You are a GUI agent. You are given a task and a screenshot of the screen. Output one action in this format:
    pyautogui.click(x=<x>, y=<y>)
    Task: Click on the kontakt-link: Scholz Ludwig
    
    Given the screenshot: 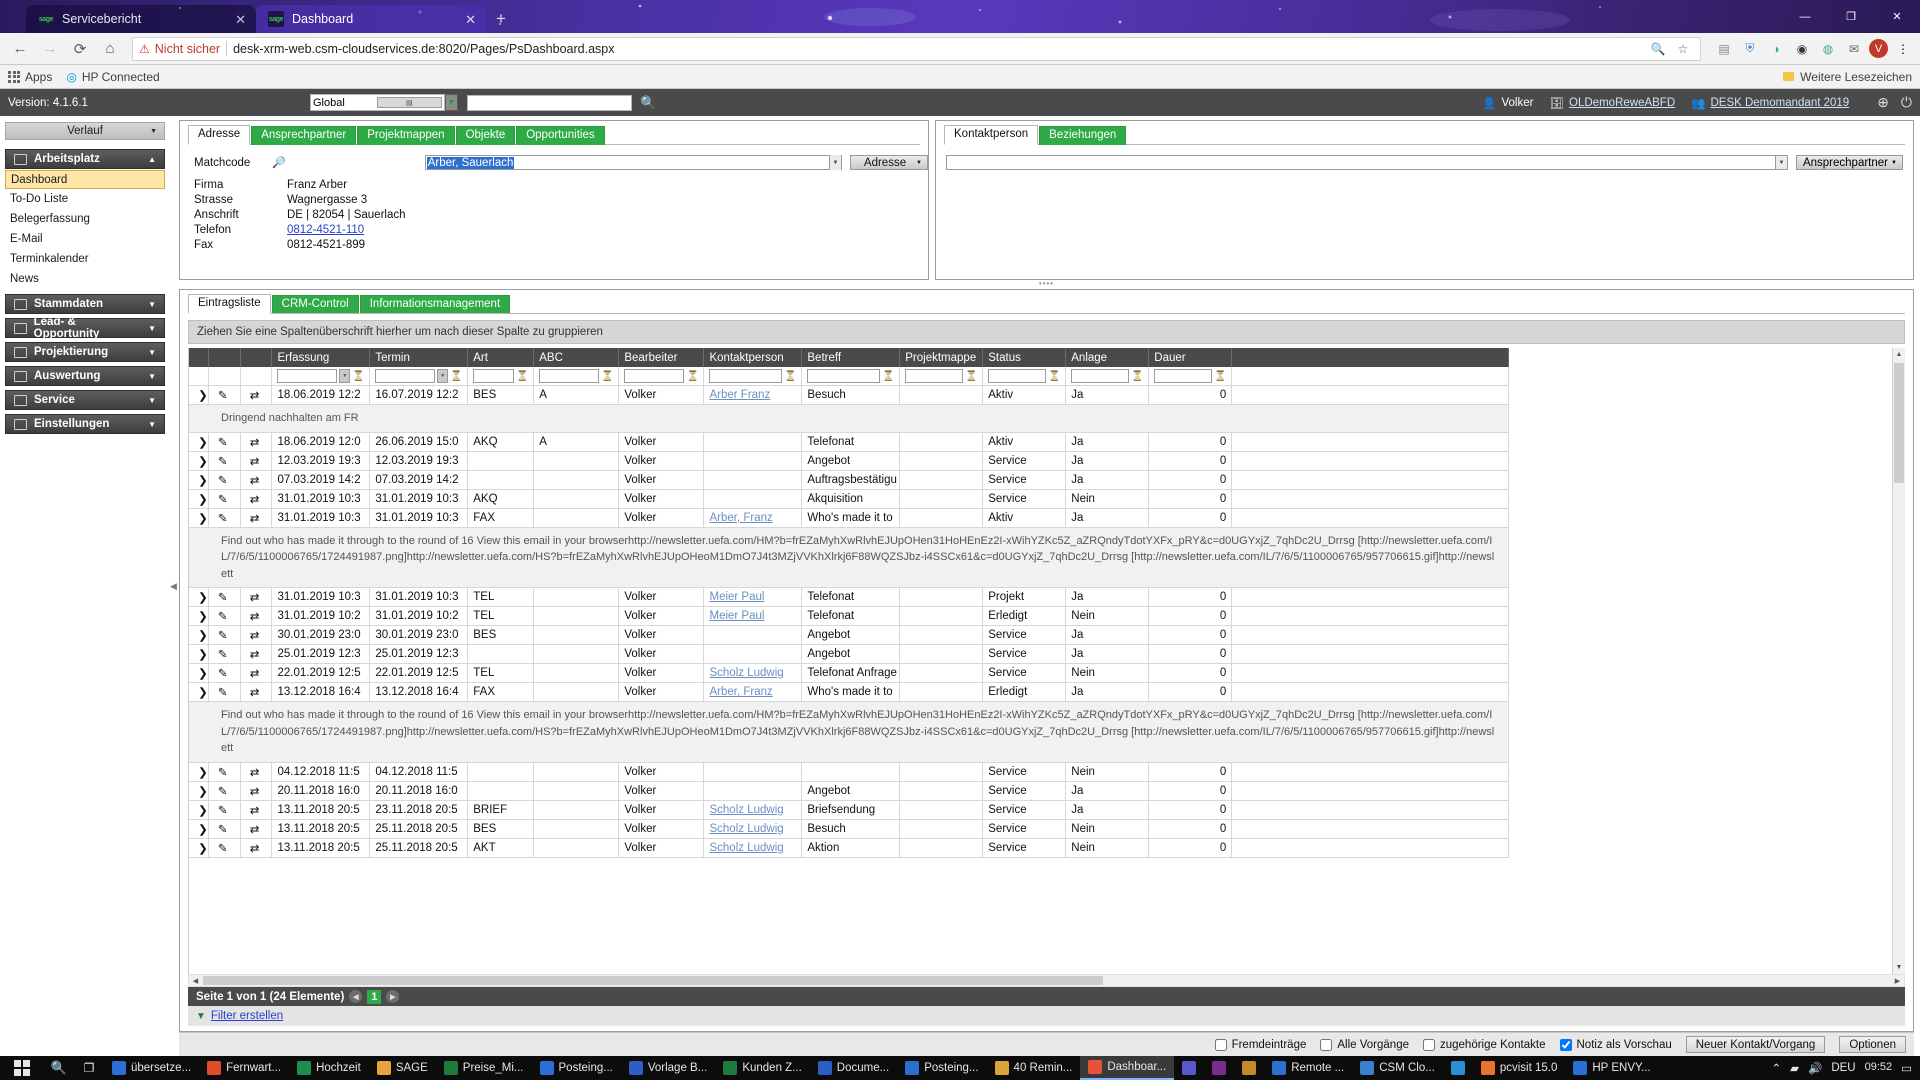 What is the action you would take?
    pyautogui.click(x=746, y=810)
    